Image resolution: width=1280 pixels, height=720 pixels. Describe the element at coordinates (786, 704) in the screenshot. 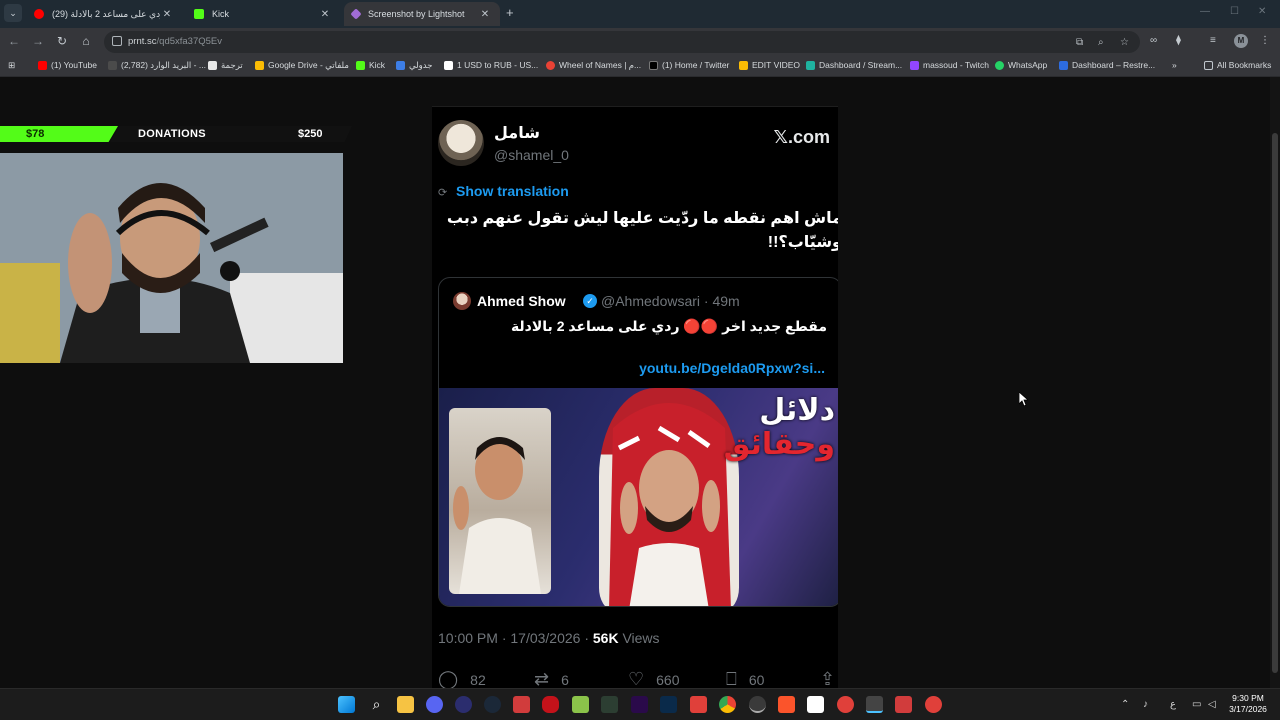

I see `brave-icon` at that location.